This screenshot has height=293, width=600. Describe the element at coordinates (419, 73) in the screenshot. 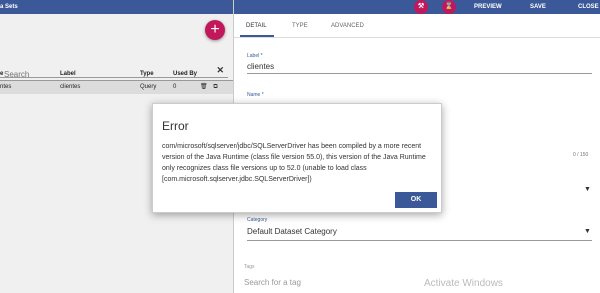

I see `label-field-underline` at that location.